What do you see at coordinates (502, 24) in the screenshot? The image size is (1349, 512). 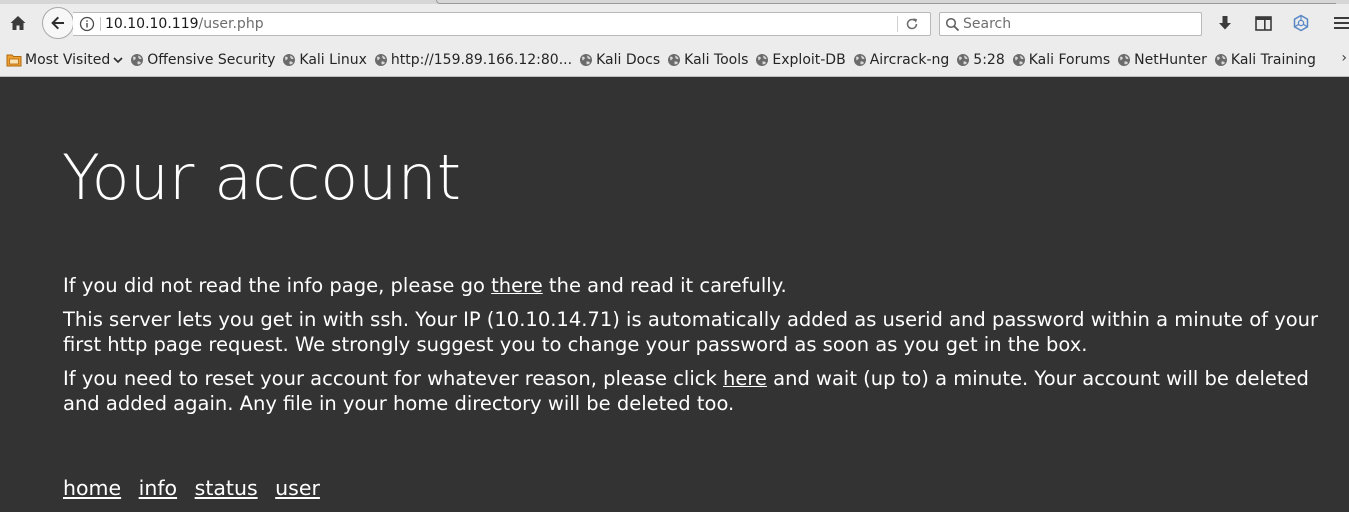 I see `url-bar: 10.10.10.119/user.php` at bounding box center [502, 24].